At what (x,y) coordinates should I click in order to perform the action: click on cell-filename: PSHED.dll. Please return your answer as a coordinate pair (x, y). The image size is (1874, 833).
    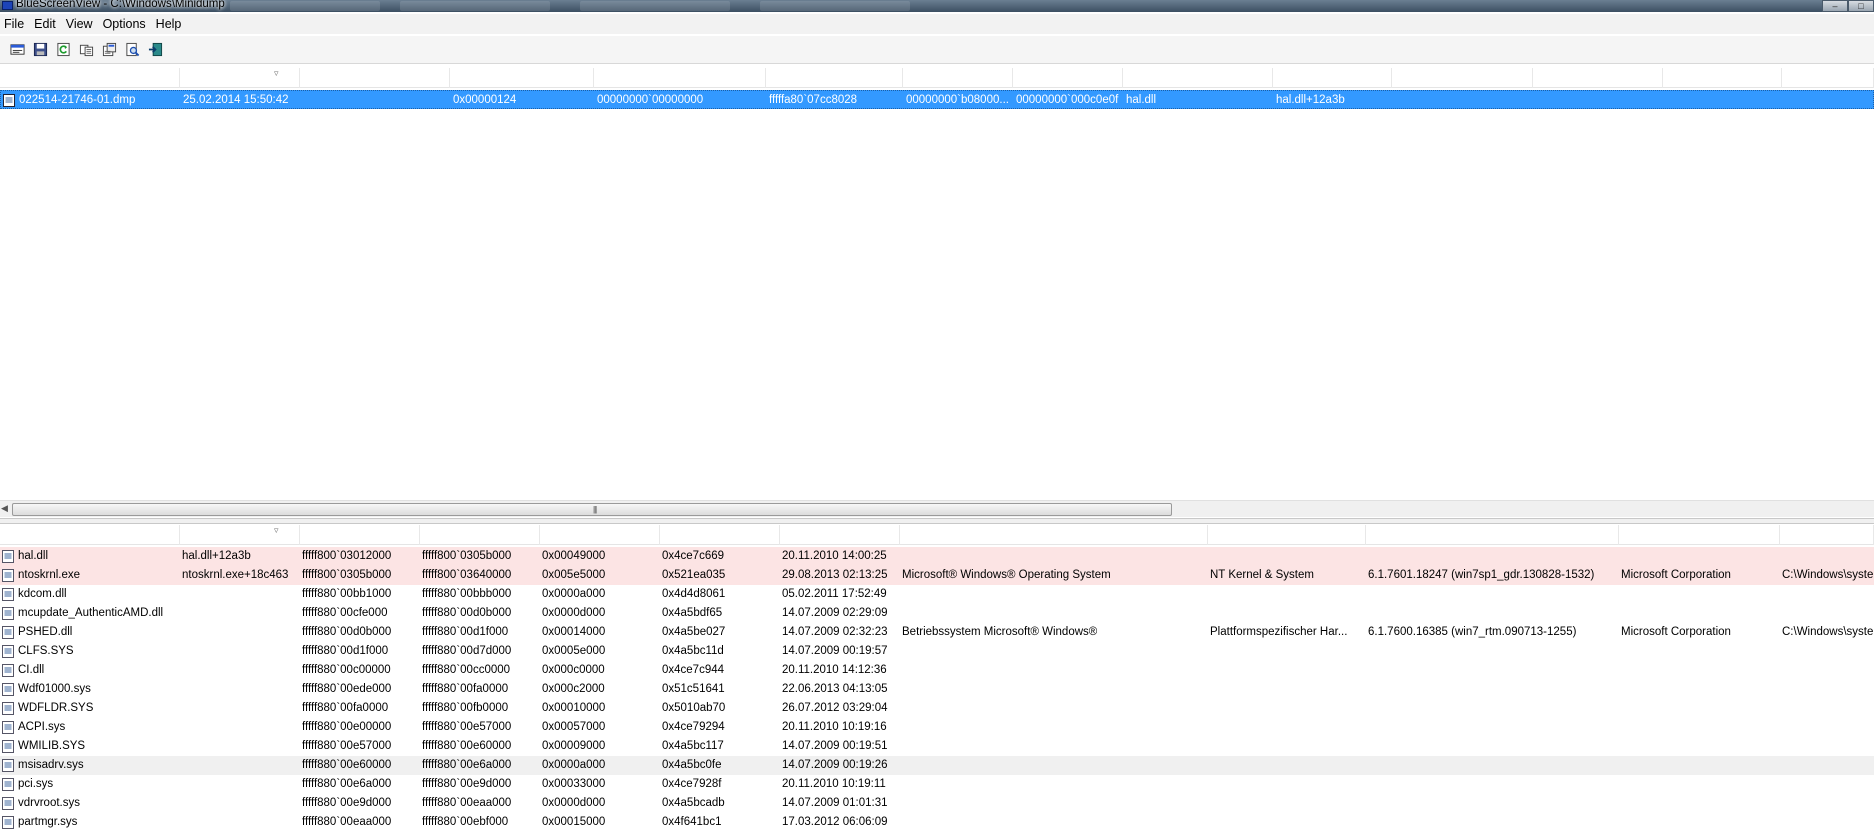
    Looking at the image, I should click on (45, 632).